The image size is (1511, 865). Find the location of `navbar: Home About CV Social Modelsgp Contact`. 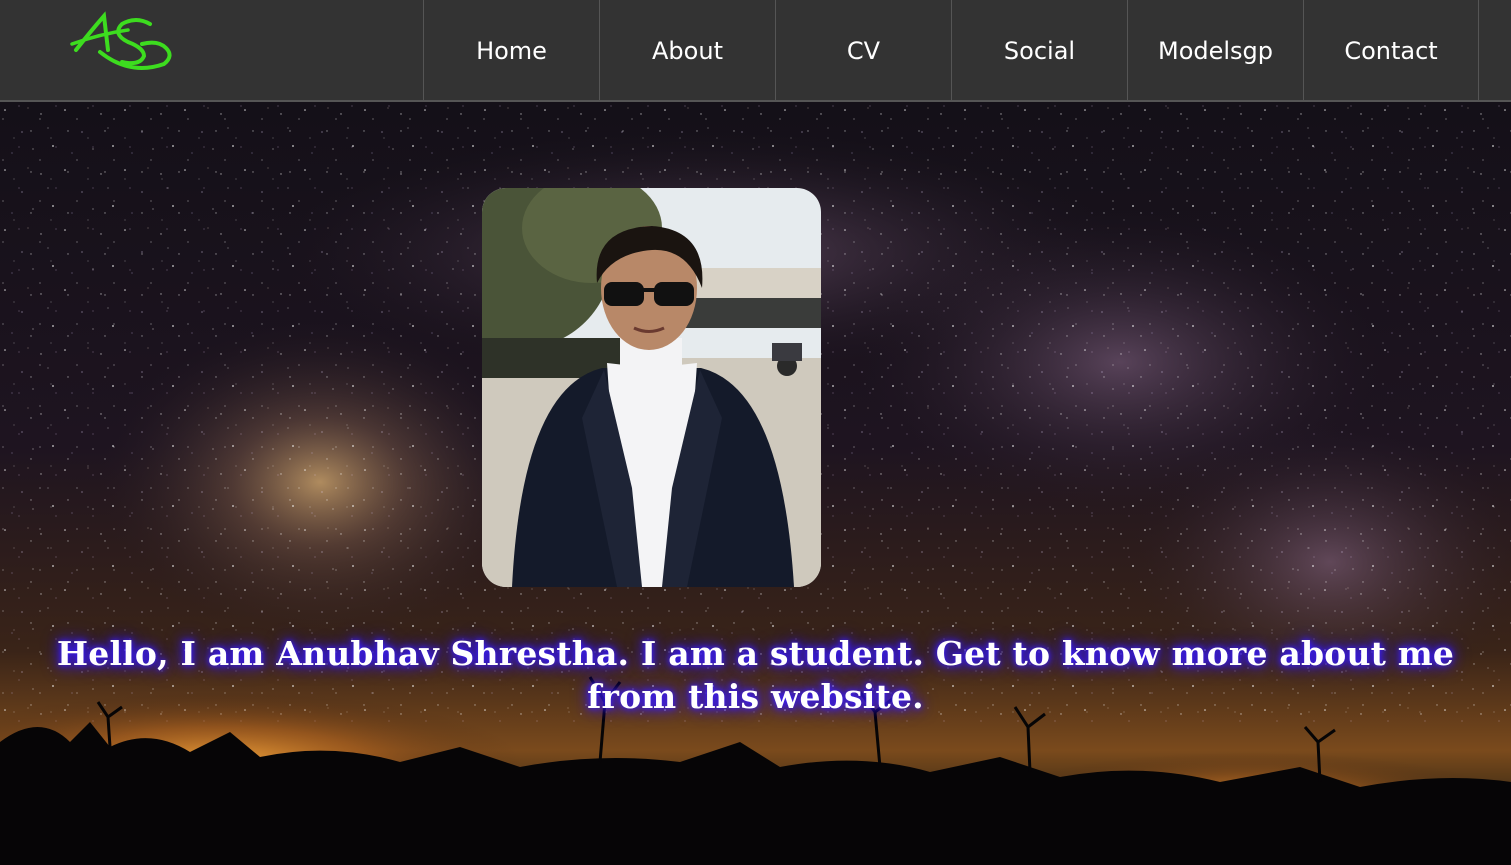

navbar: Home About CV Social Modelsgp Contact is located at coordinates (755, 51).